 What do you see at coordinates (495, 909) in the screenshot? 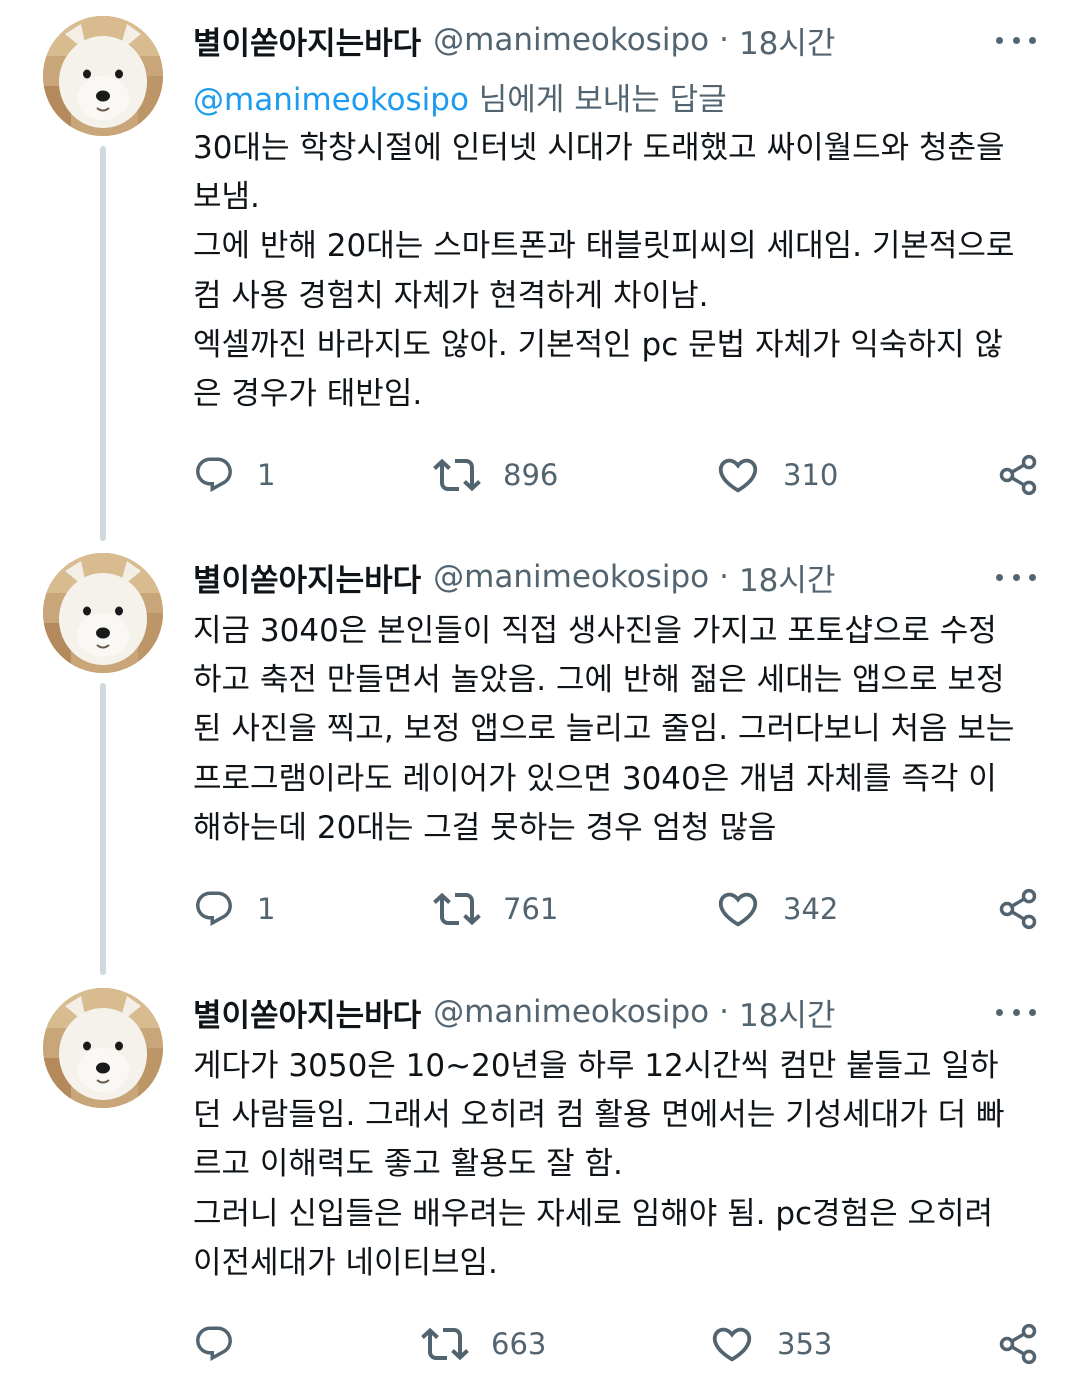
I see `retweet-button: 761` at bounding box center [495, 909].